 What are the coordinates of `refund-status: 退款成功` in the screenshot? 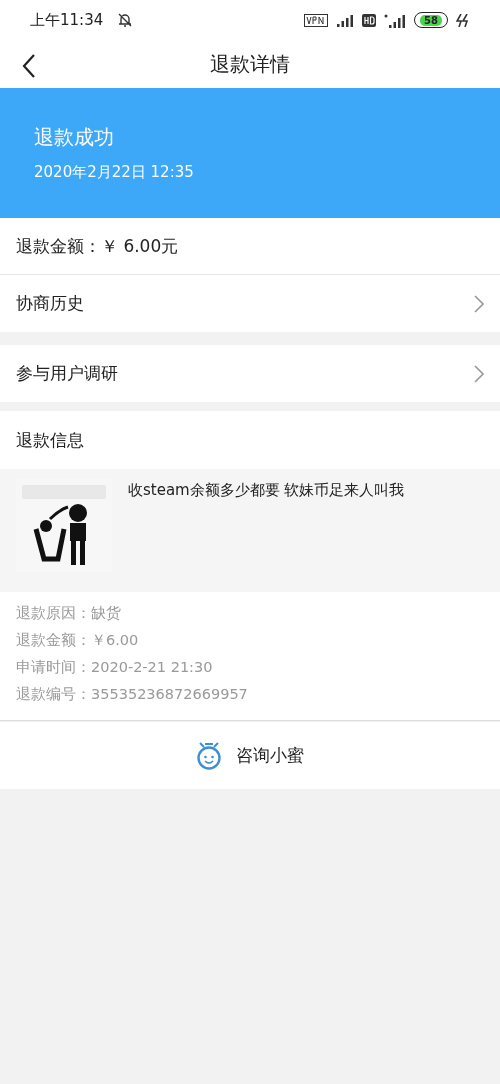 It's located at (74, 137).